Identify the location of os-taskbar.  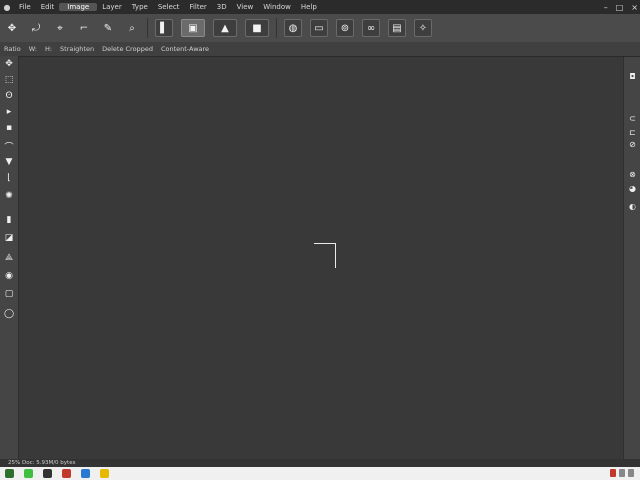
(320, 473).